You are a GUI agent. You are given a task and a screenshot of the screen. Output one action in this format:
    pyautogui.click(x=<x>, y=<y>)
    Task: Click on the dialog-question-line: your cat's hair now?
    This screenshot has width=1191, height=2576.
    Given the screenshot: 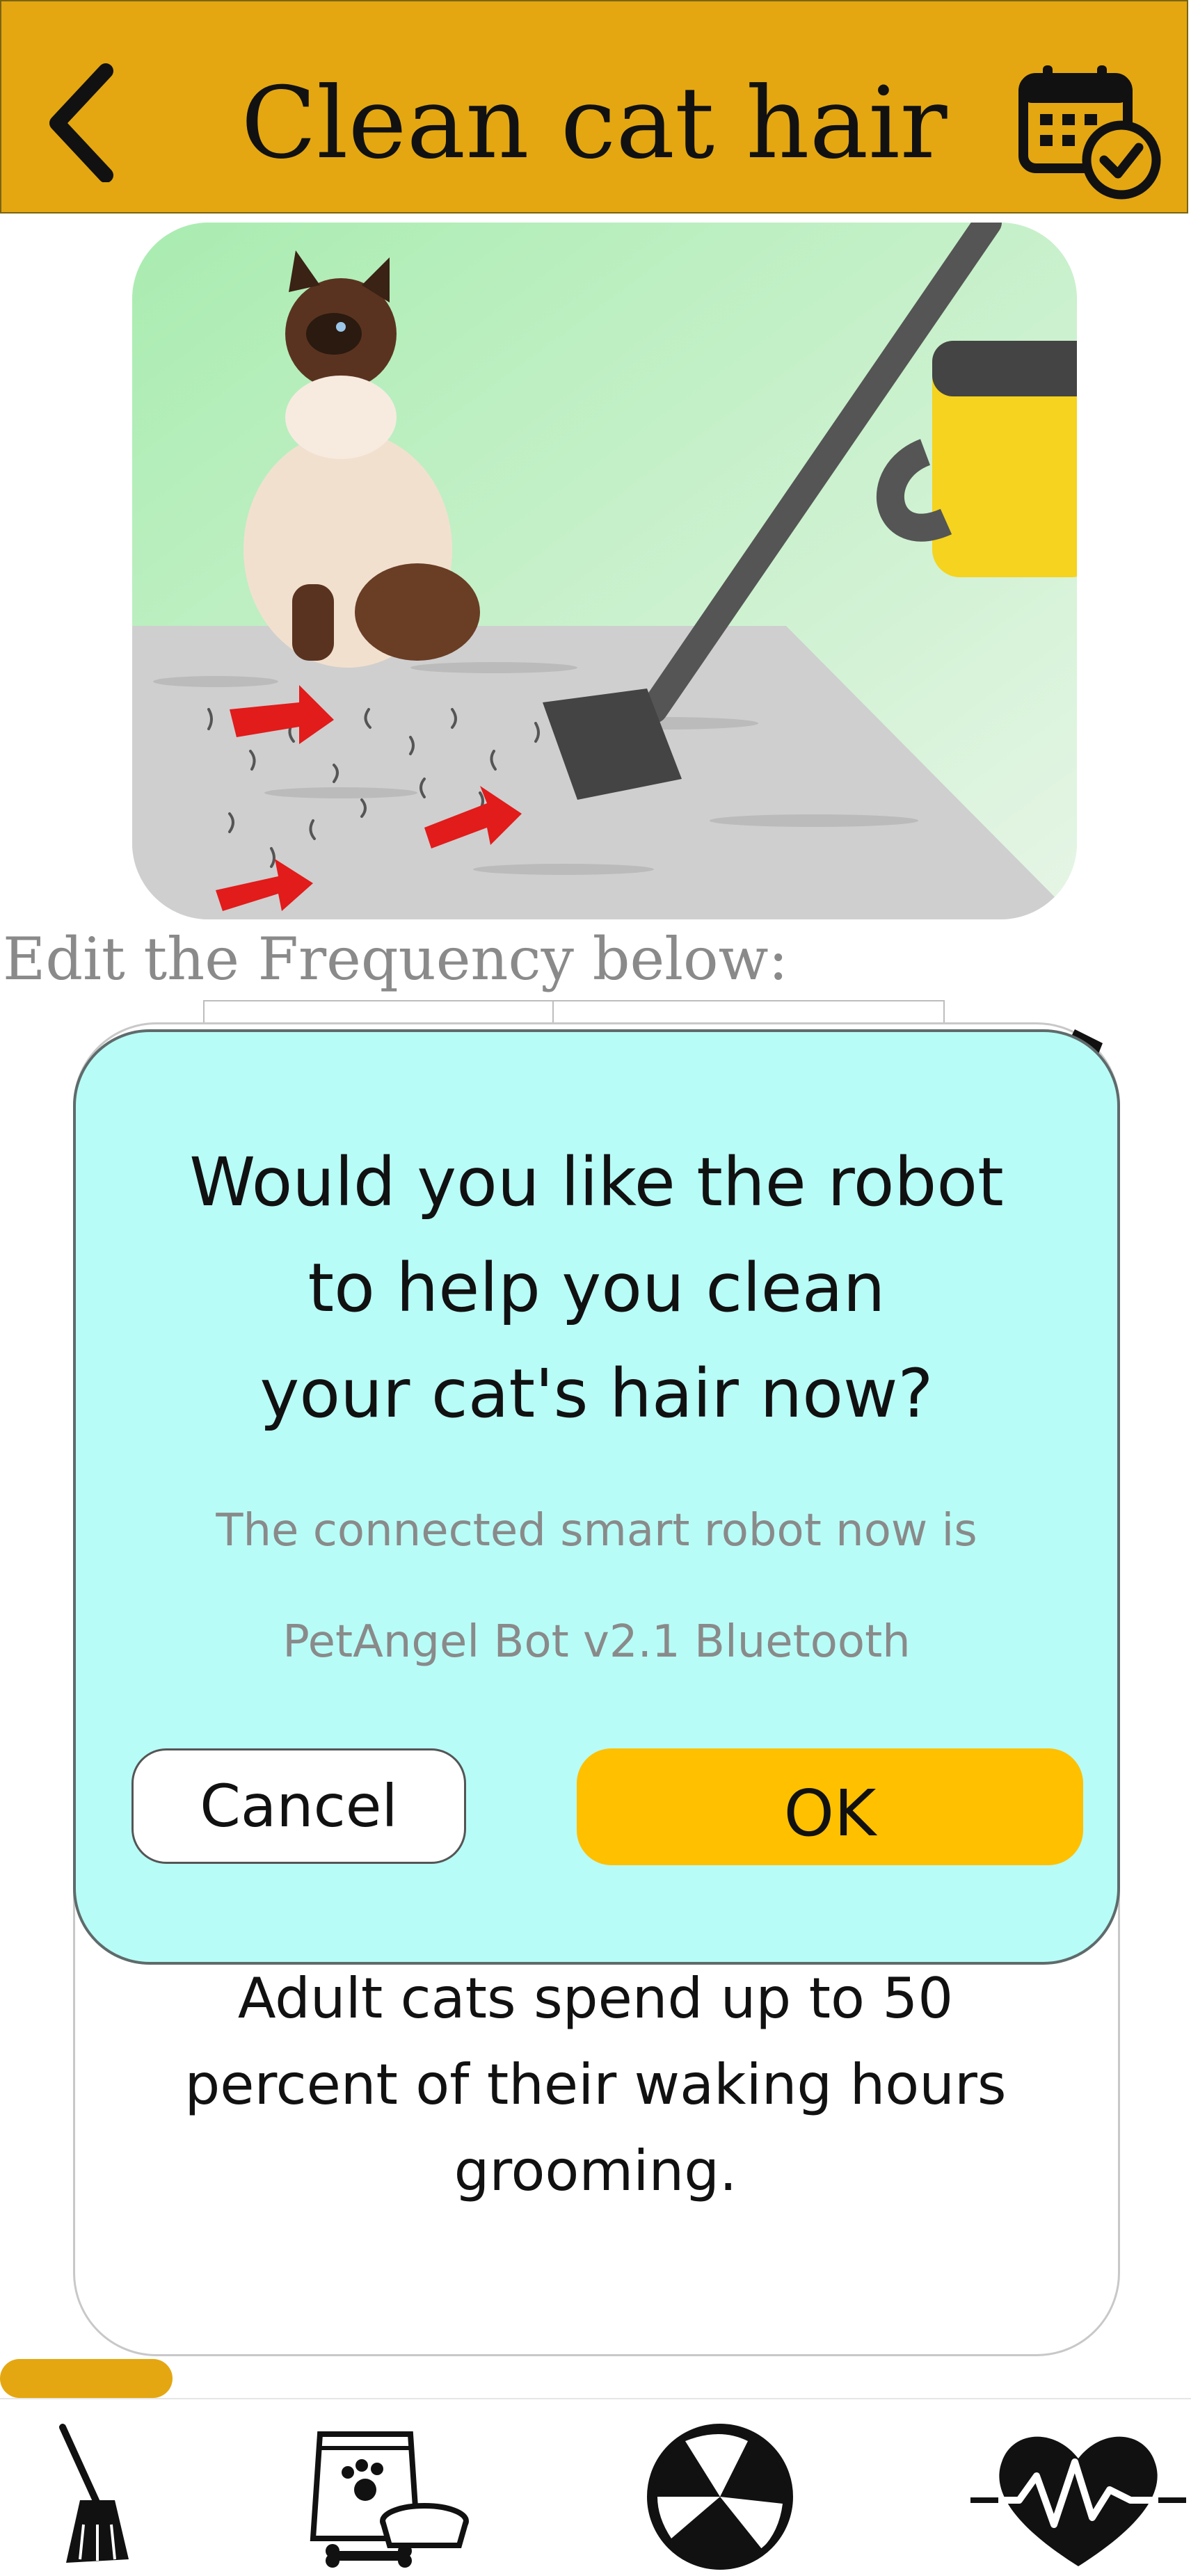 What is the action you would take?
    pyautogui.click(x=597, y=1394)
    